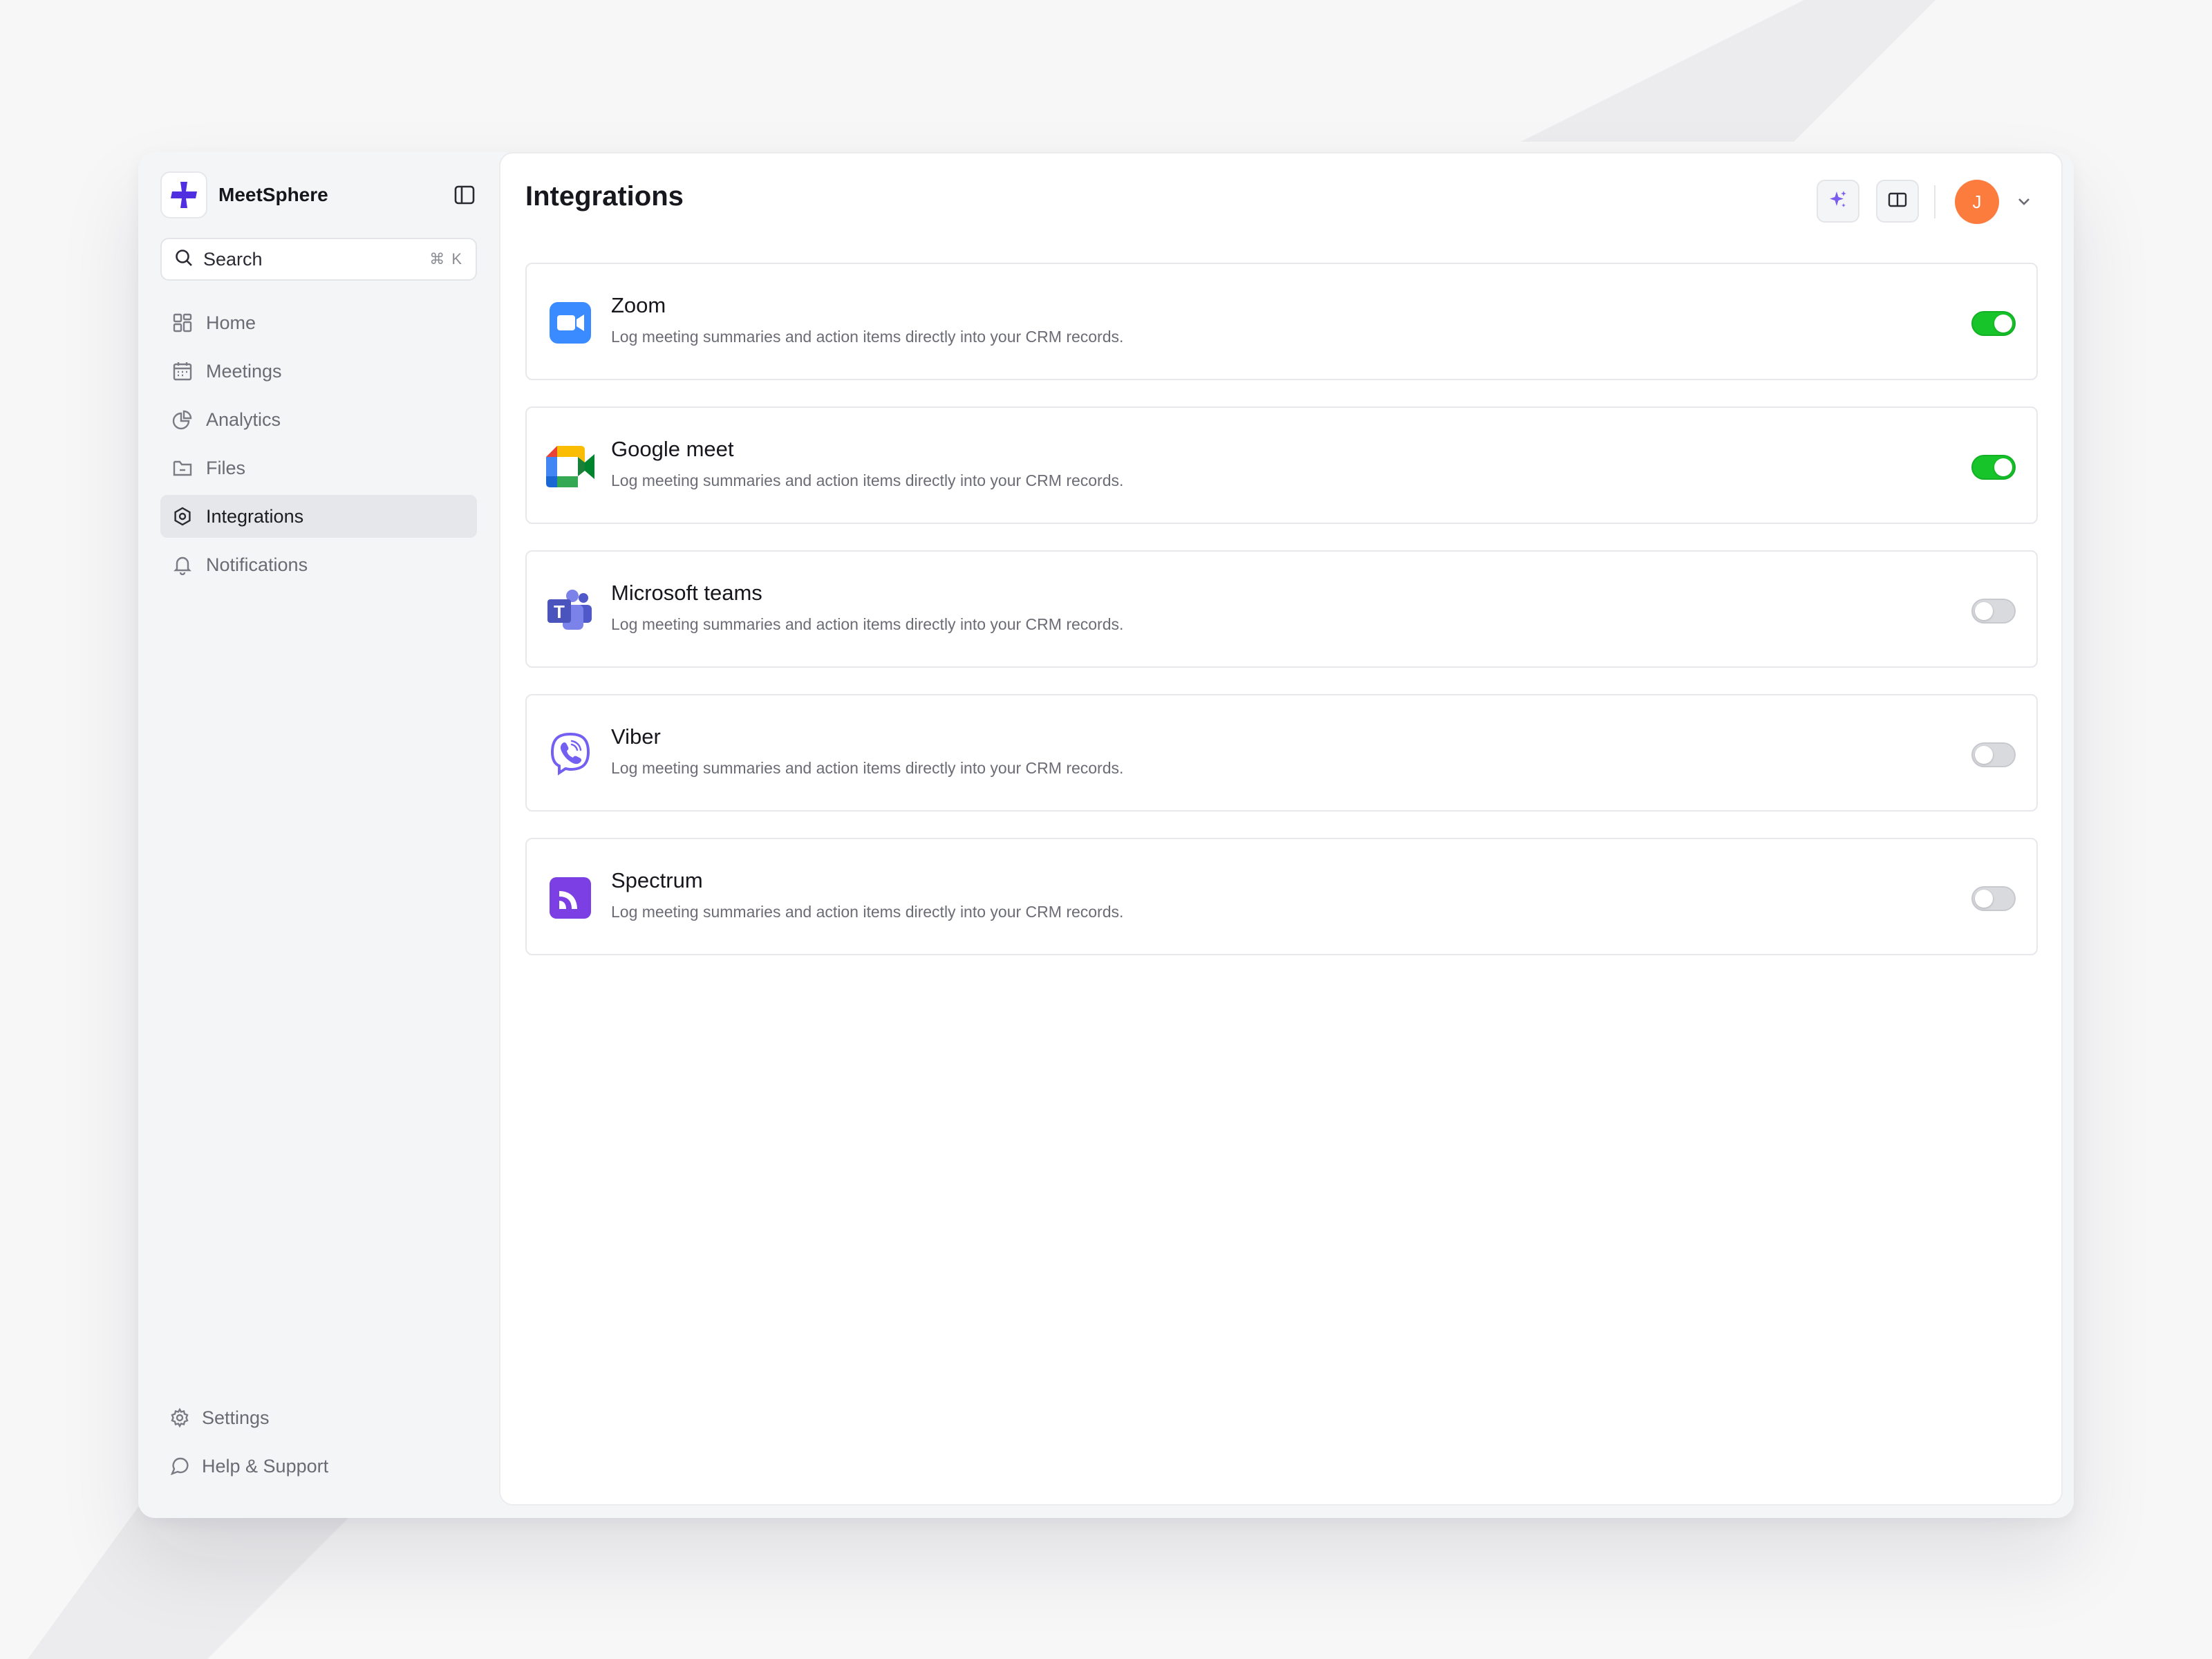 The image size is (2212, 1659). What do you see at coordinates (570, 754) in the screenshot?
I see `viber-logo-icon` at bounding box center [570, 754].